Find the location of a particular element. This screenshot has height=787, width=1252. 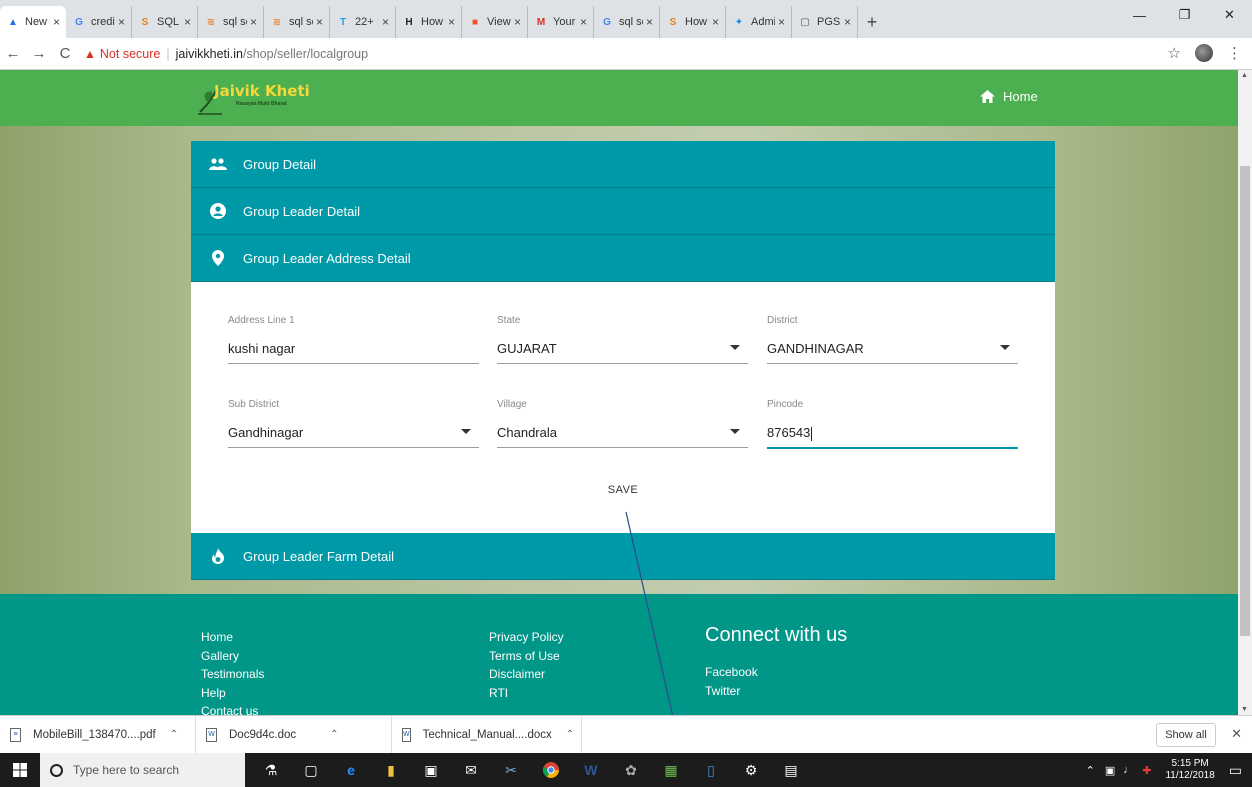

page-scrollbar: ▲ ▼ is located at coordinates (1245, 392).